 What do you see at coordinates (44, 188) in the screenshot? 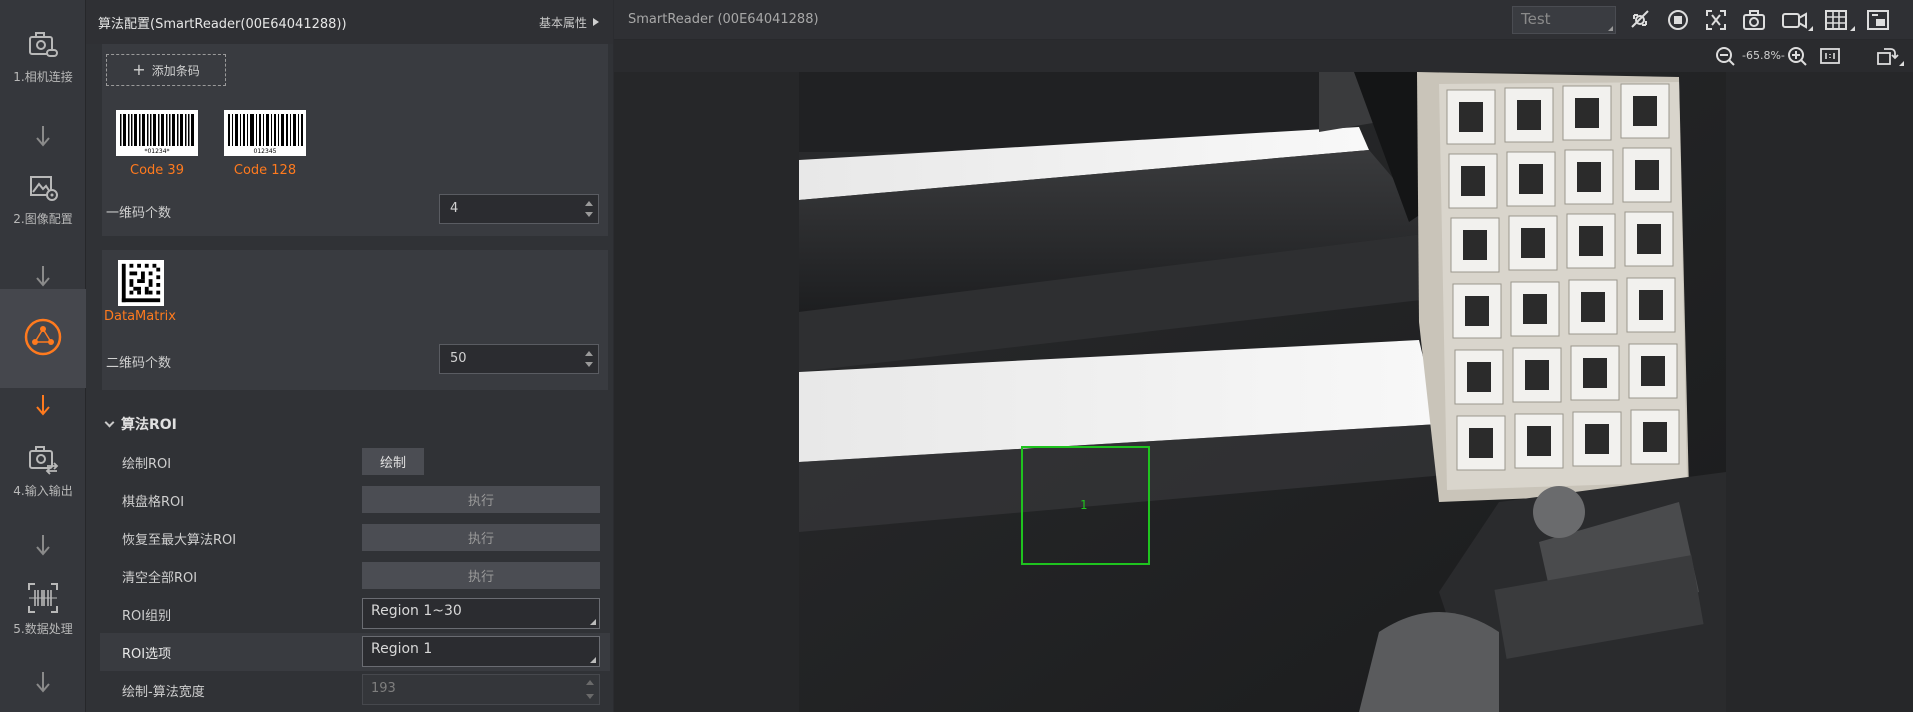
I see `image-settings-icon` at bounding box center [44, 188].